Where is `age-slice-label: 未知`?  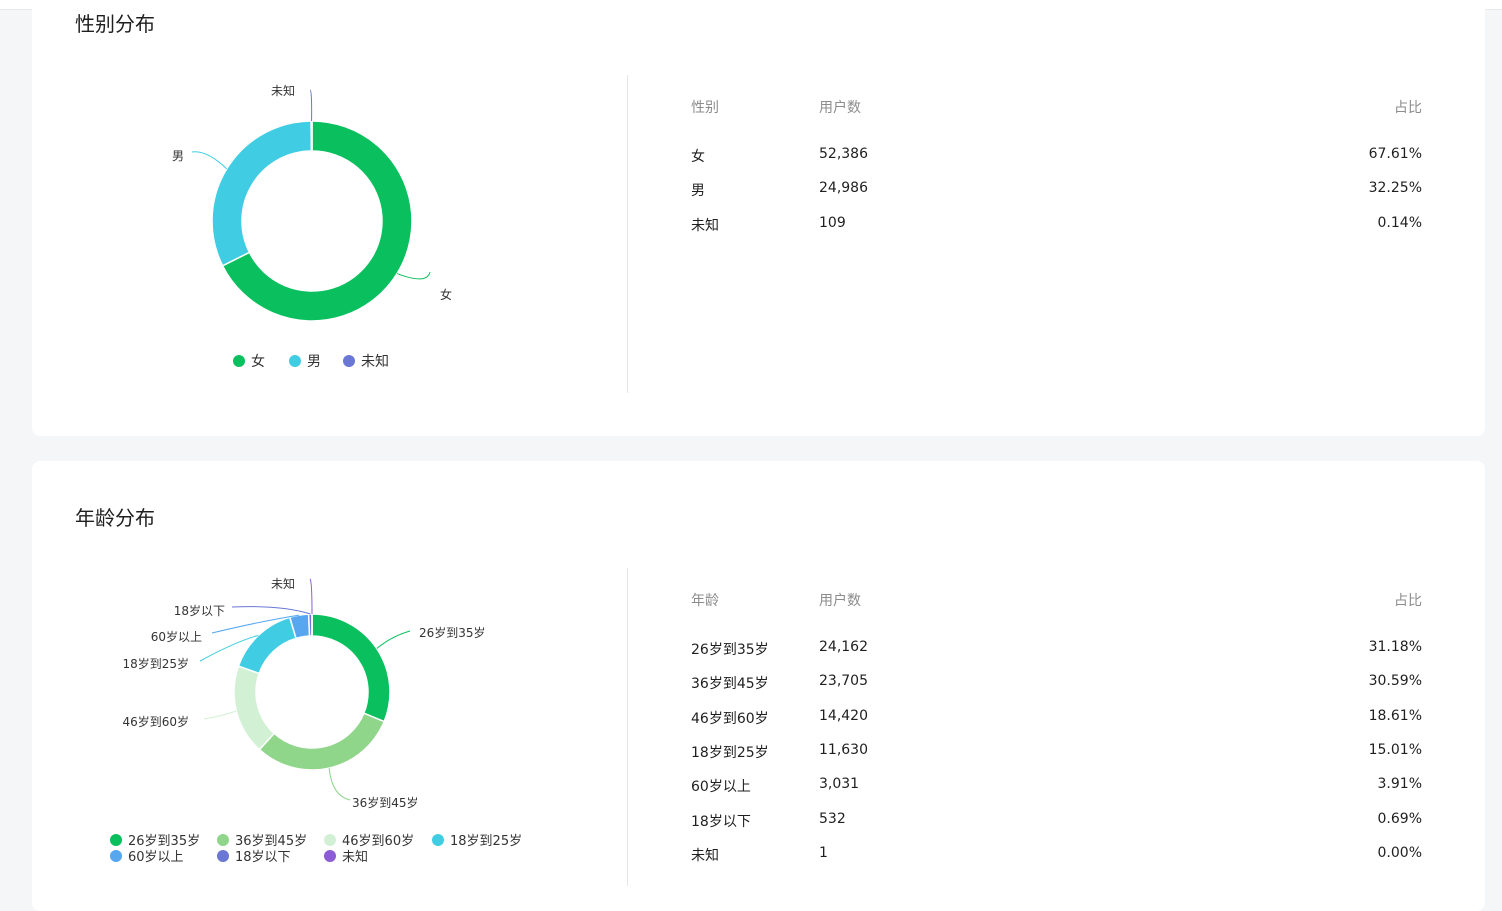
age-slice-label: 未知 is located at coordinates (283, 584).